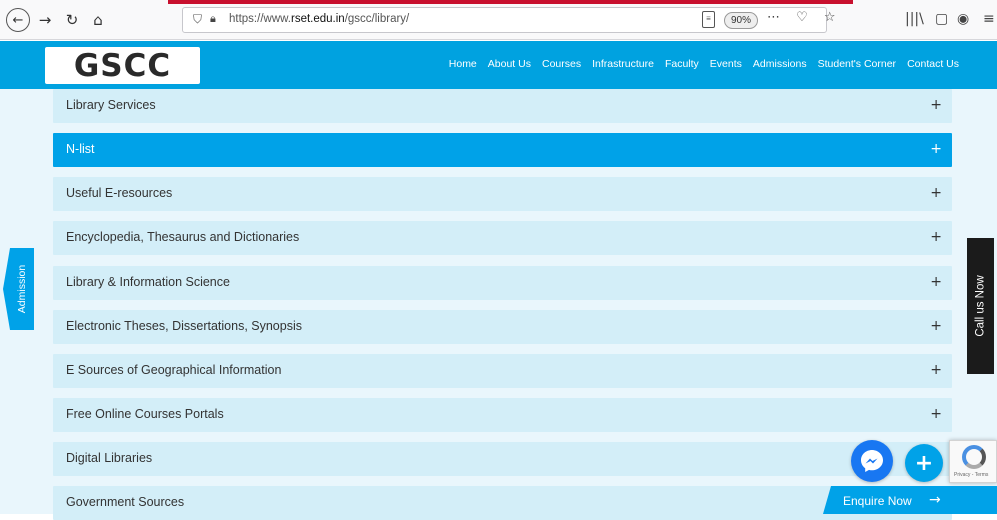 The image size is (997, 520). Describe the element at coordinates (319, 19) in the screenshot. I see `url-text: https://www.rset.edu.in/gscc/library/` at that location.